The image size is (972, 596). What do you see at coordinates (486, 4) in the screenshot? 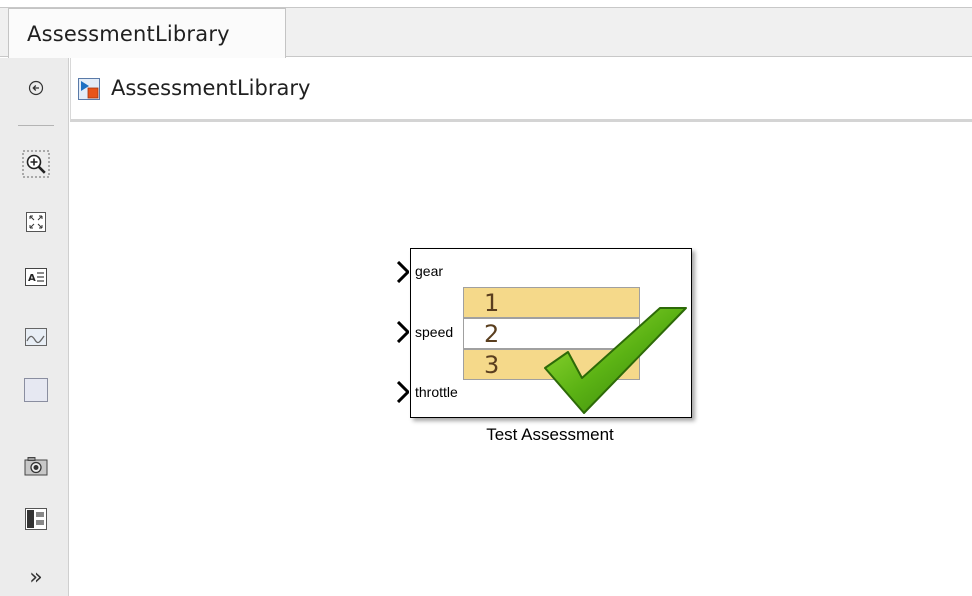
I see `tab-bar-top-line` at bounding box center [486, 4].